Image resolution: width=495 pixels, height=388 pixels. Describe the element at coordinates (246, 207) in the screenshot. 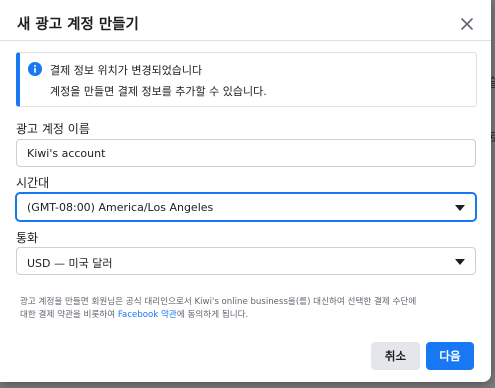

I see `timezone-select: (GMT-08:00) America/Los Angeles` at that location.